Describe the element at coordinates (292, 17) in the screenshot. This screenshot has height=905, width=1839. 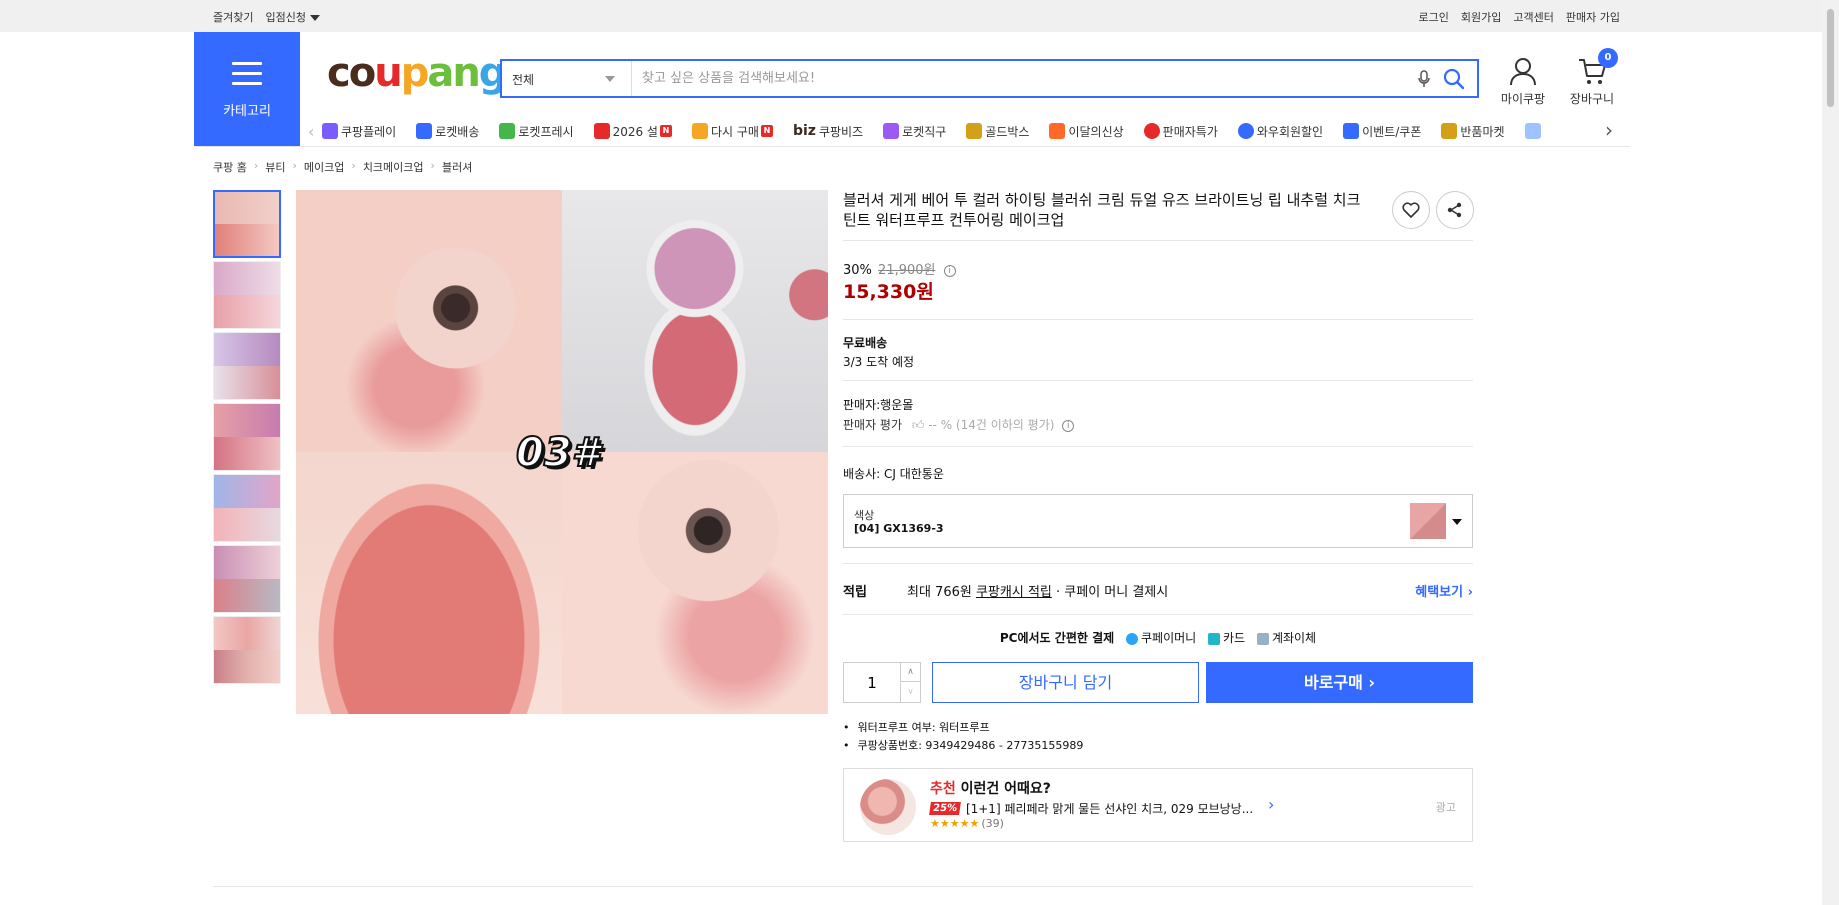
I see `partner-apply-link: 입점신청` at that location.